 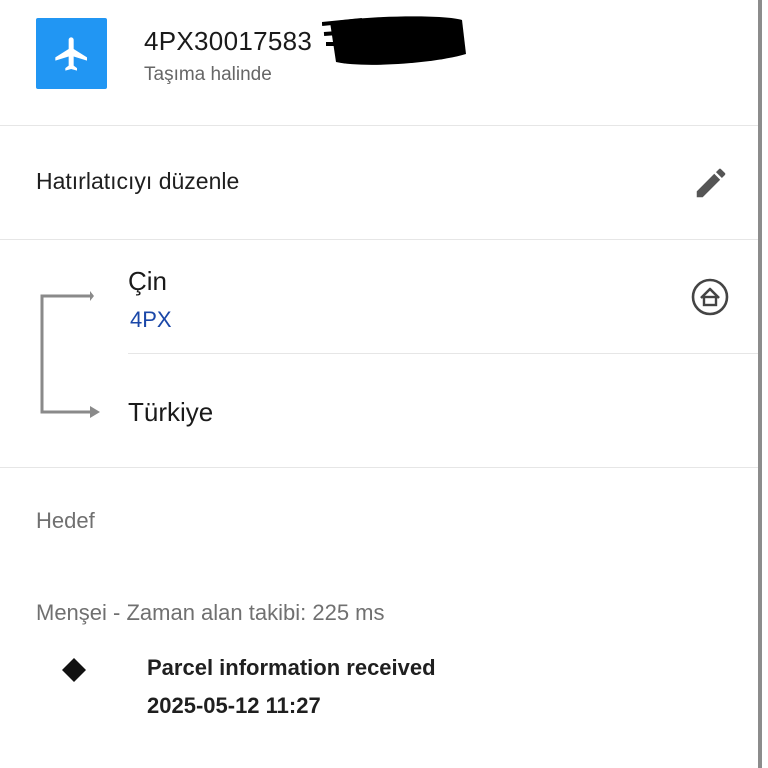 I want to click on carrier-link: 4PX, so click(x=151, y=320).